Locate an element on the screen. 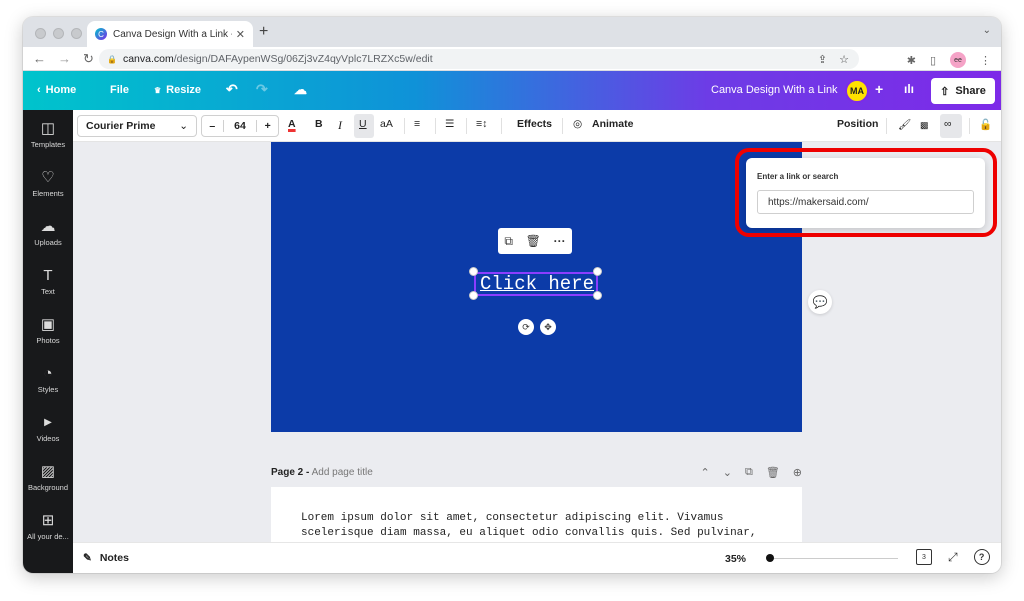 The width and height of the screenshot is (1024, 601). add-page-icon: ⊕ is located at coordinates (797, 472).